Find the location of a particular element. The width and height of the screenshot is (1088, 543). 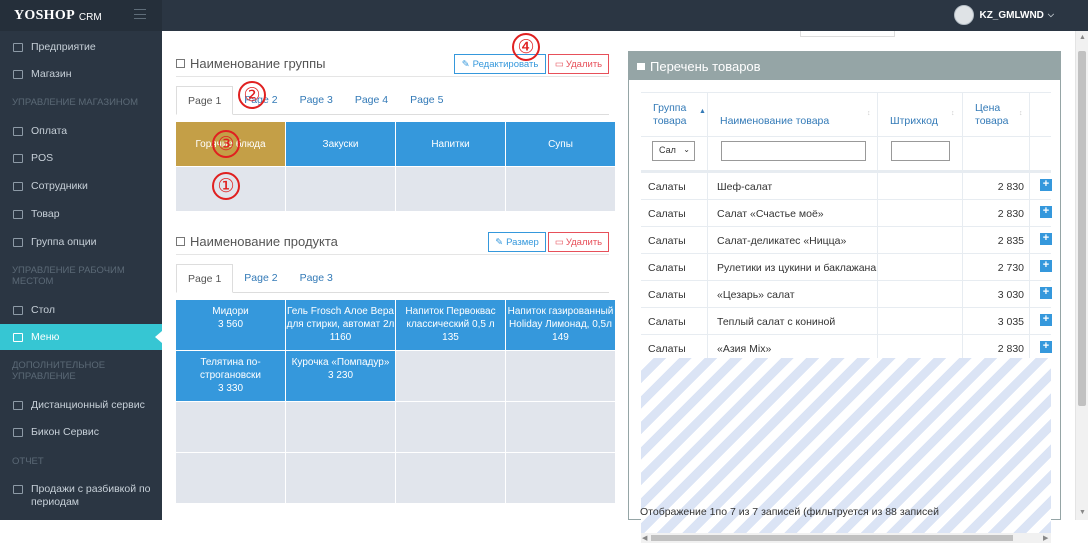

sidebar-item-table: Стол is located at coordinates (81, 310).